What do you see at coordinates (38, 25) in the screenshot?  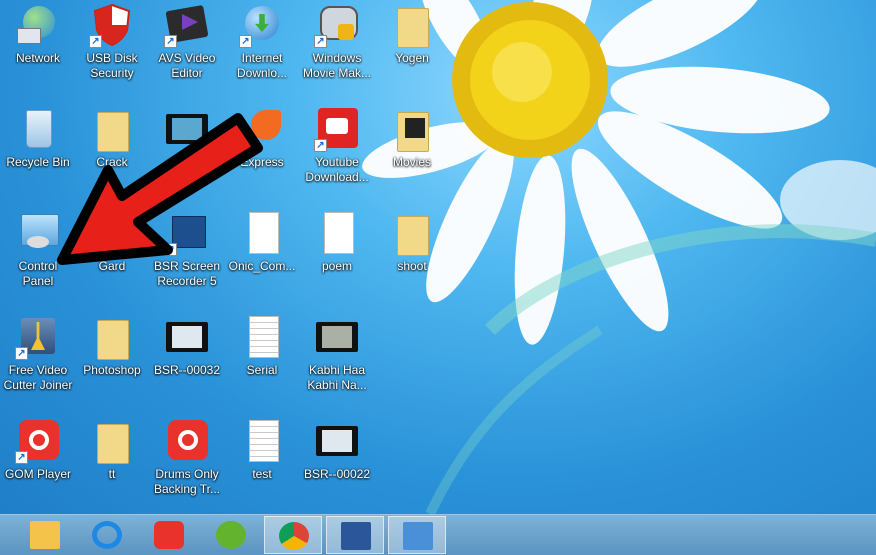 I see `network-icon` at bounding box center [38, 25].